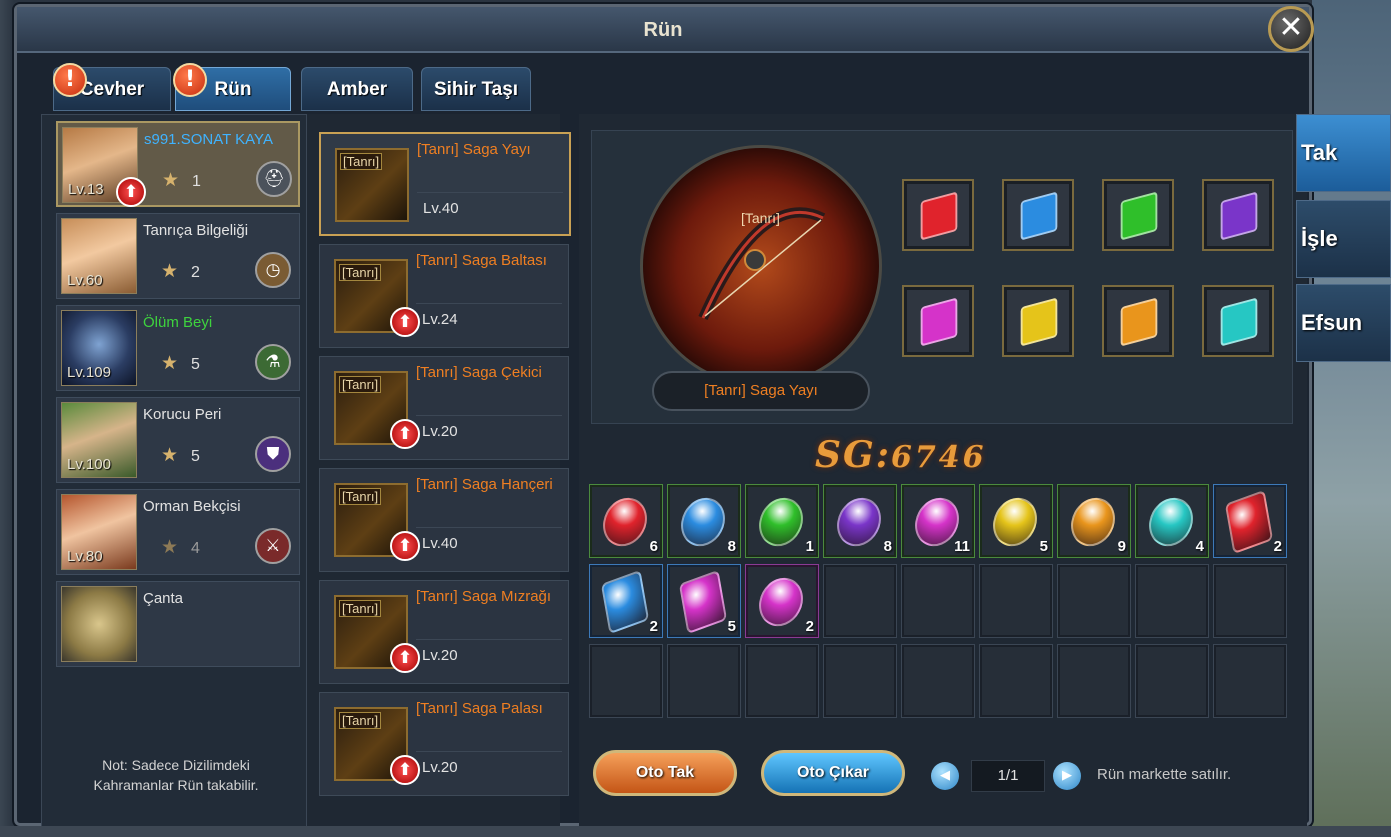 The width and height of the screenshot is (1391, 837). Describe the element at coordinates (208, 139) in the screenshot. I see `hero-name: s991.SONAT KAYA` at that location.